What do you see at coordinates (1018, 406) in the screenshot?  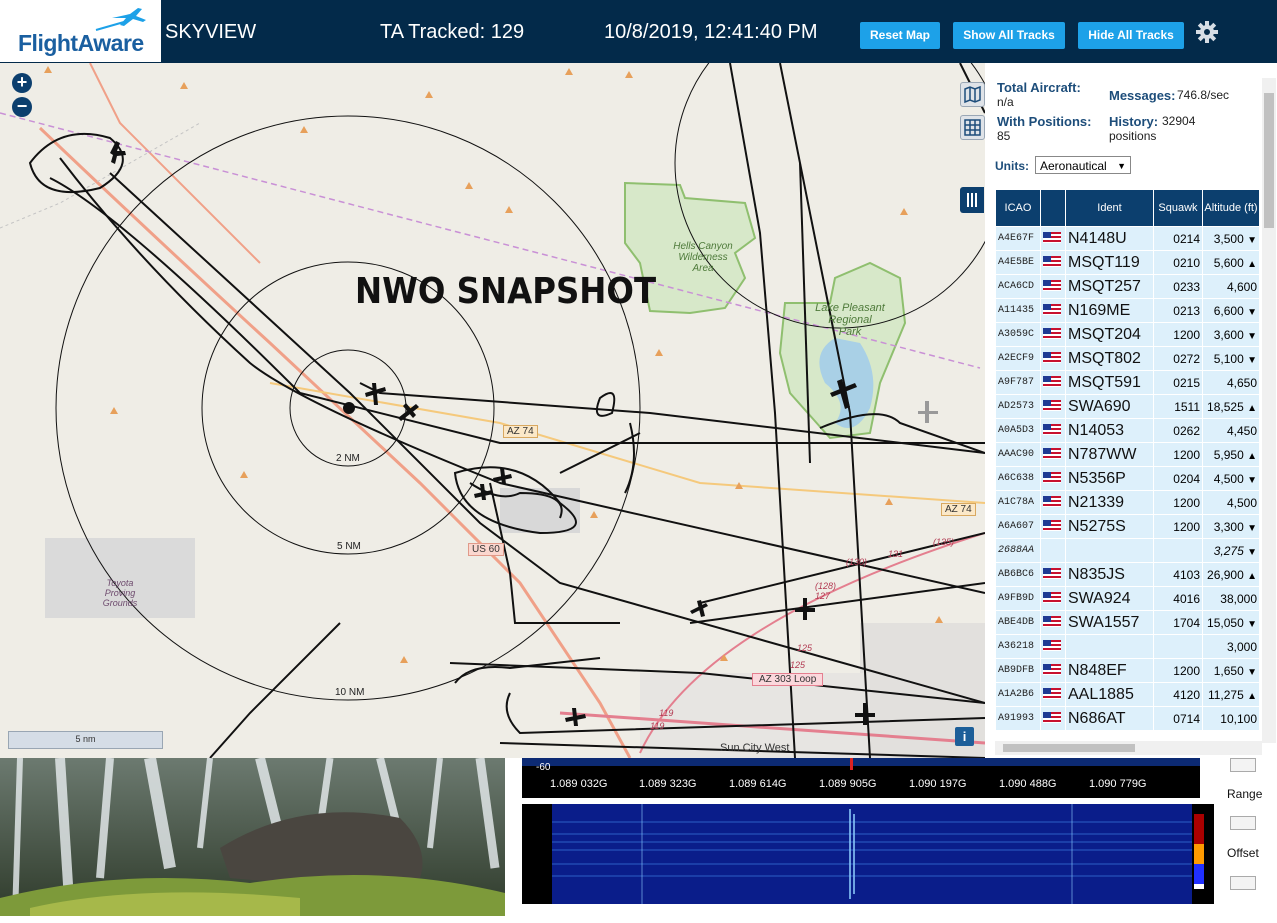 I see `icao-cell: AD2573` at bounding box center [1018, 406].